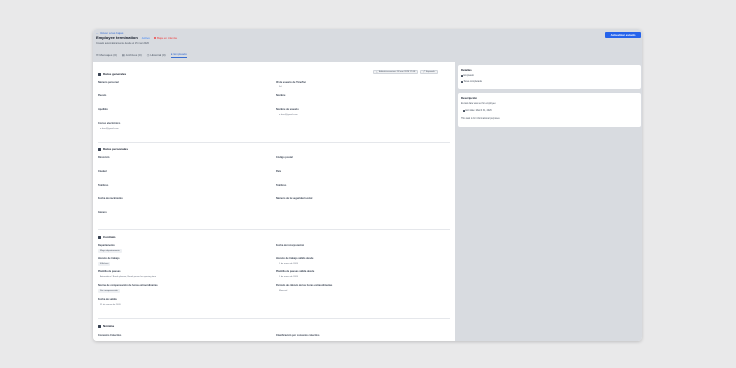  I want to click on field-label: Número de la seguridad social, so click(294, 198).